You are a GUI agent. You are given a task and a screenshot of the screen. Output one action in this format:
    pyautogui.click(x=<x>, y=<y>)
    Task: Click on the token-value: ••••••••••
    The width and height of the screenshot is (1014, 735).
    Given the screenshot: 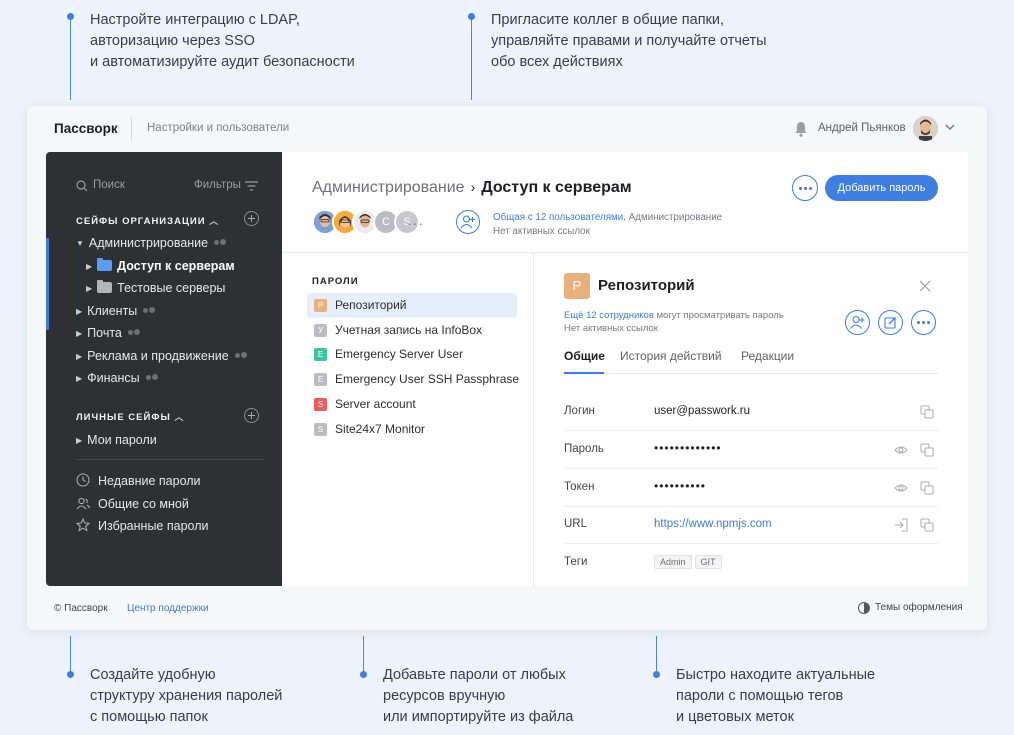 What is the action you would take?
    pyautogui.click(x=680, y=486)
    